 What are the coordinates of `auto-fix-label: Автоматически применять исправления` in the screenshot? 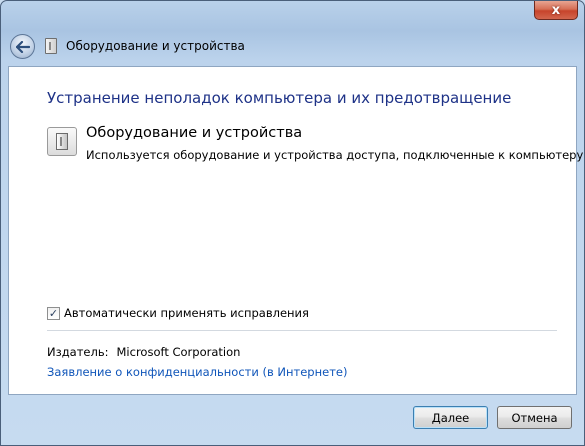 It's located at (186, 313).